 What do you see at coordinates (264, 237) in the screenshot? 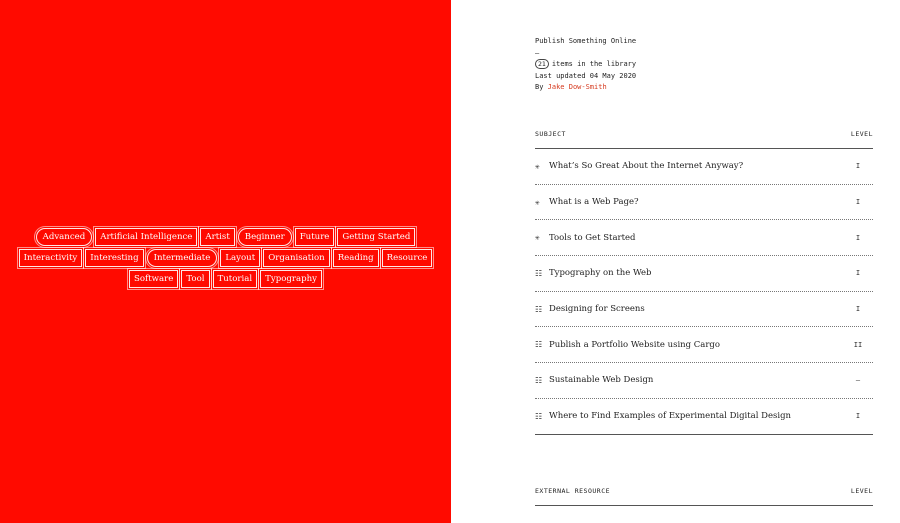
I see `tag-beginner: Beginner` at bounding box center [264, 237].